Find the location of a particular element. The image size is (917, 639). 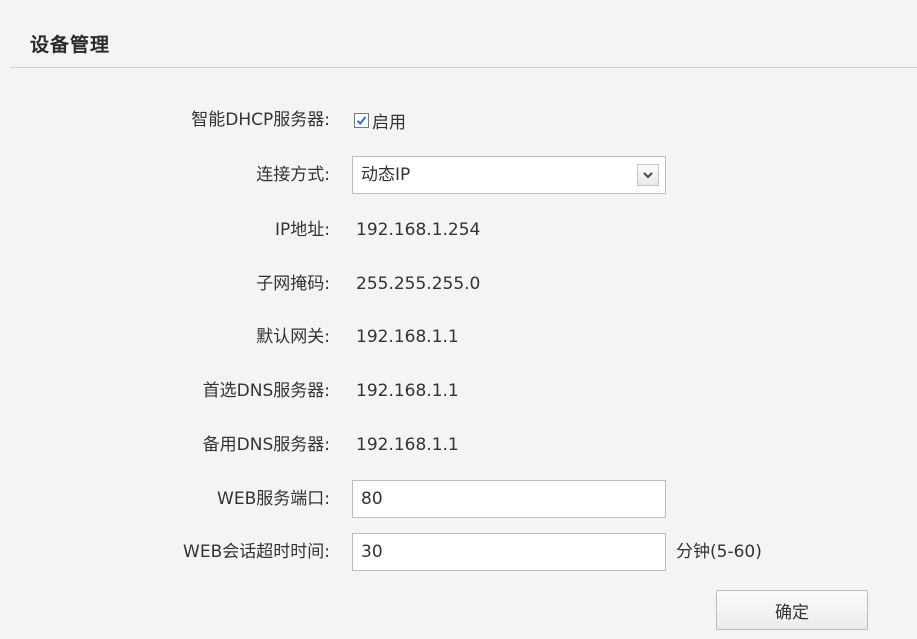

section-title: 设备管理 is located at coordinates (70, 45).